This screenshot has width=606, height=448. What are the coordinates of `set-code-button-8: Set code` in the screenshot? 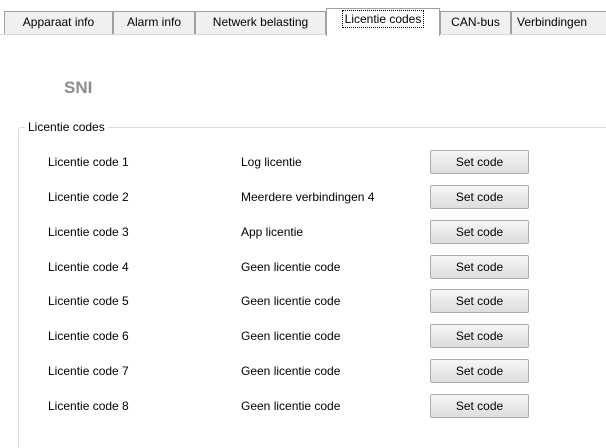 It's located at (479, 406).